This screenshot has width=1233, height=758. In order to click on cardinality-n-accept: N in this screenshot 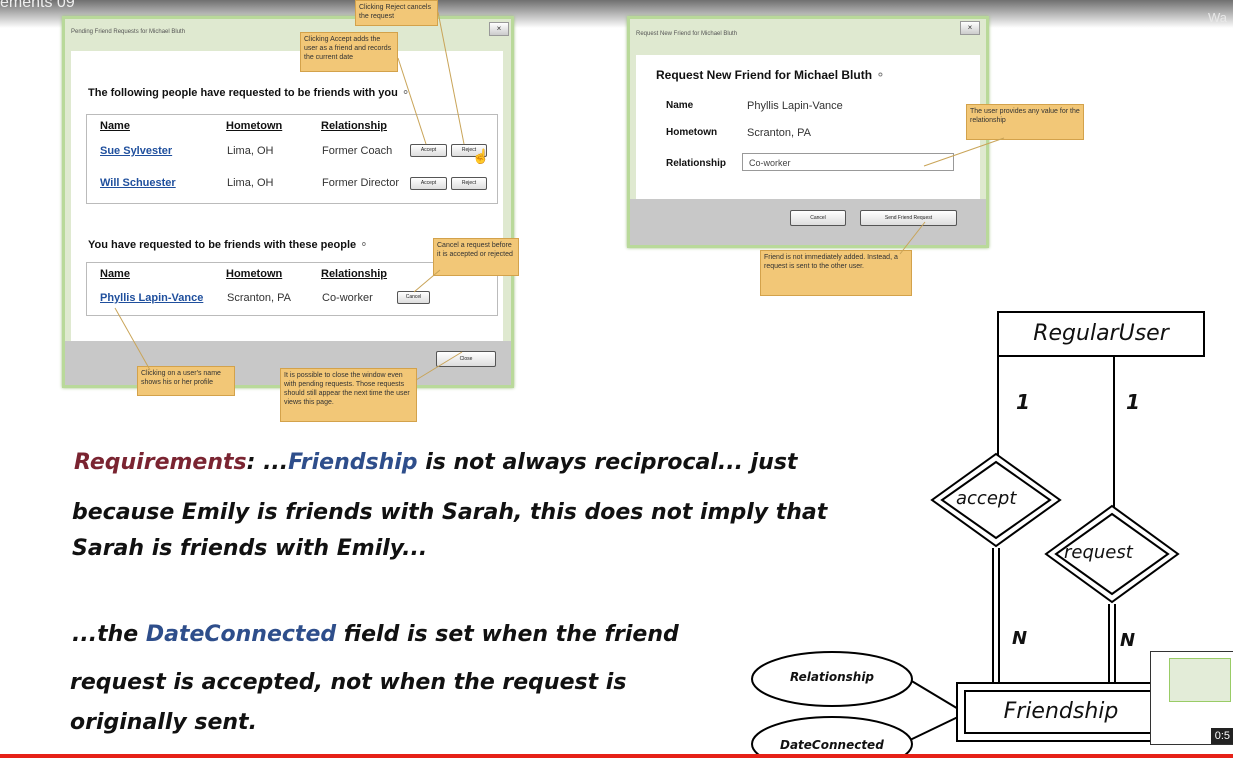, I will do `click(1020, 638)`.